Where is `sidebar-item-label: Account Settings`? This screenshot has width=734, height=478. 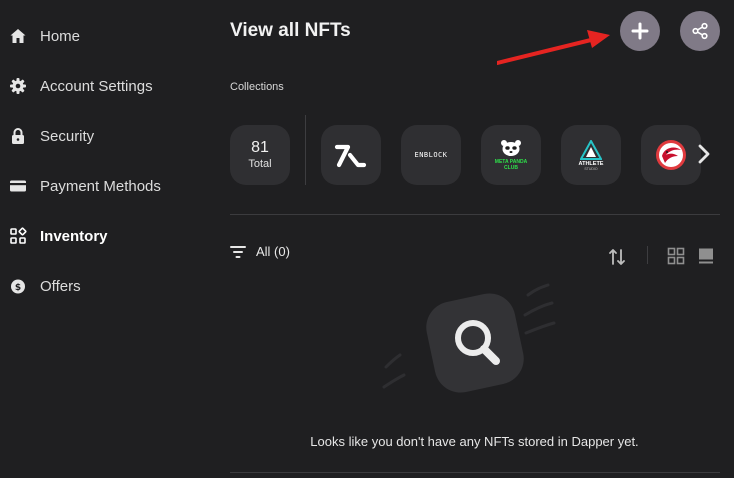 sidebar-item-label: Account Settings is located at coordinates (96, 86).